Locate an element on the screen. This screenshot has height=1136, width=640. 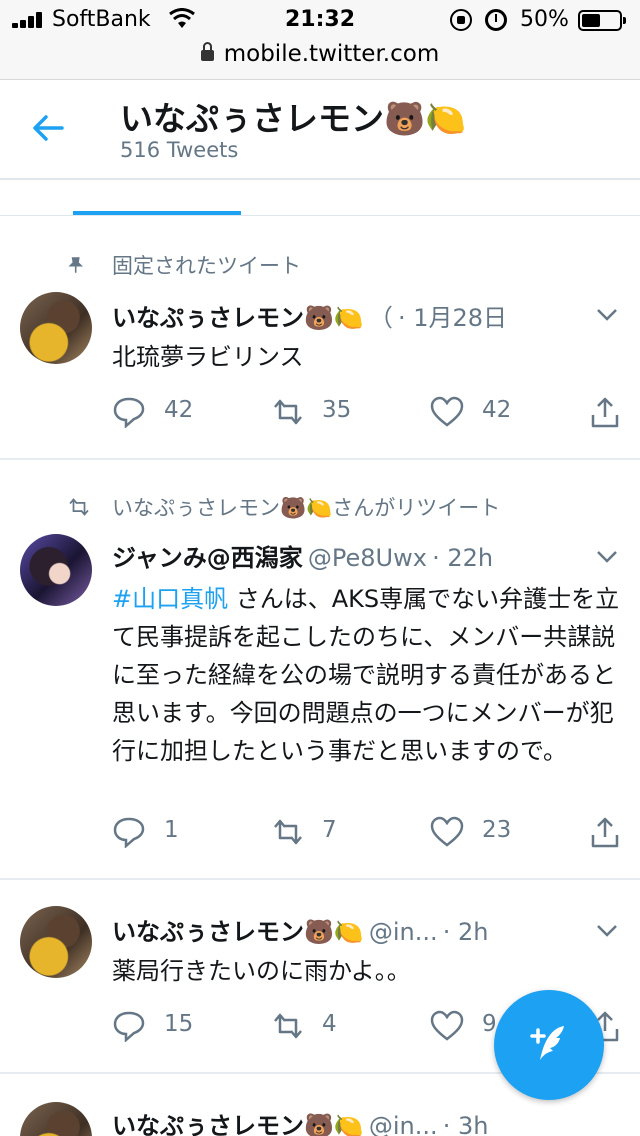
retweet-context-text: いなぷぅさレモン🐻🍋さんがリツイート is located at coordinates (306, 508).